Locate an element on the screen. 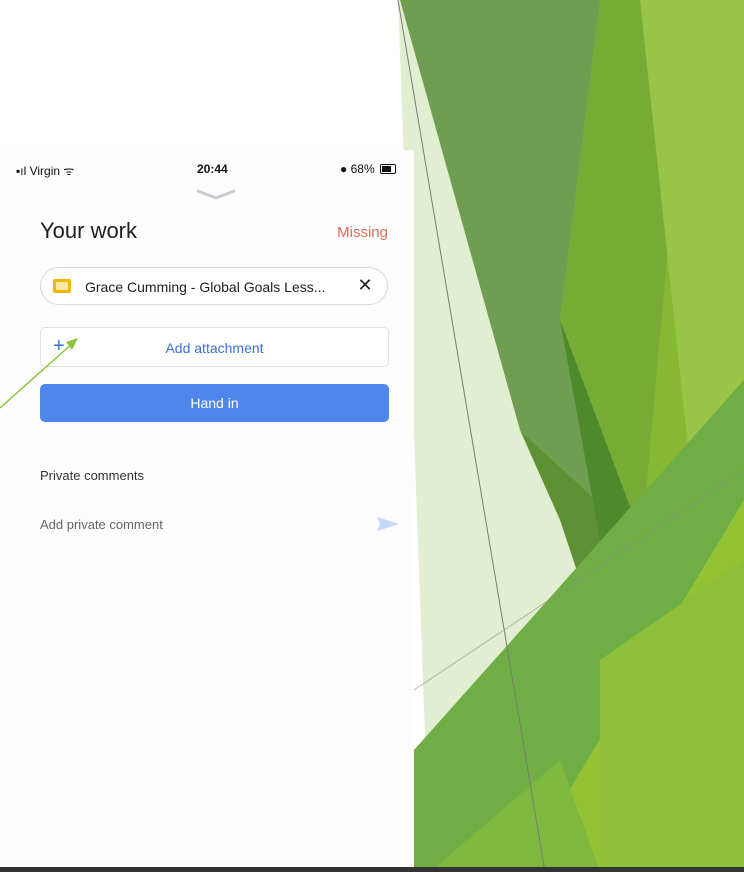 The image size is (744, 872). battery-status: ● 68% is located at coordinates (368, 169).